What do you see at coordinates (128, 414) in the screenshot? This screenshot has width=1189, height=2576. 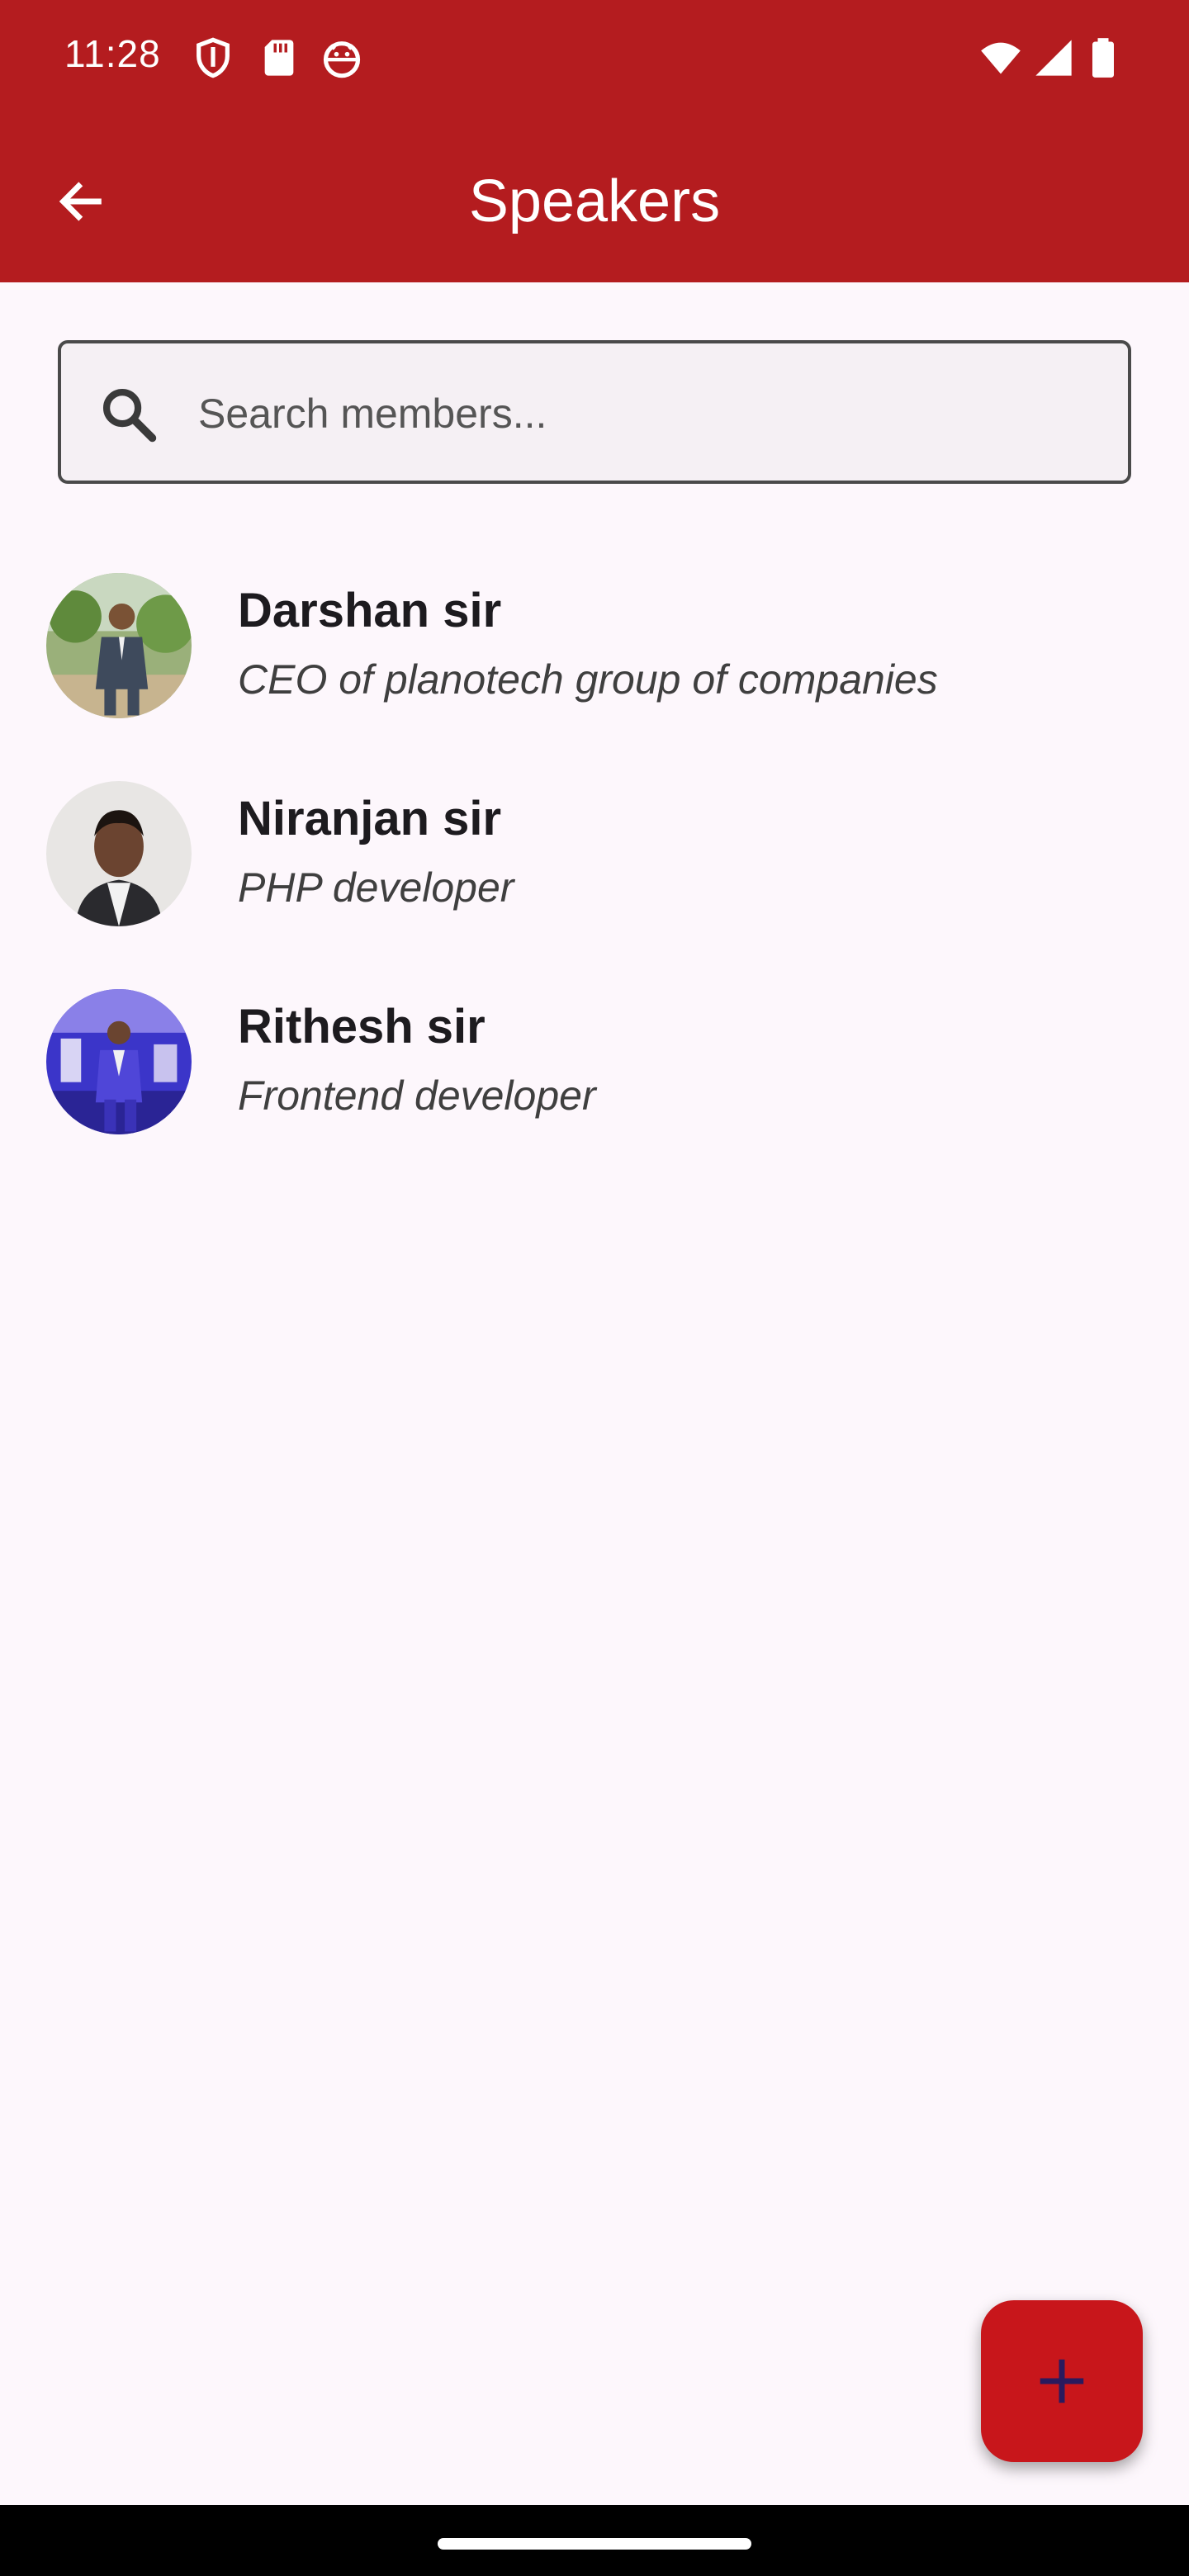 I see `search-icon` at bounding box center [128, 414].